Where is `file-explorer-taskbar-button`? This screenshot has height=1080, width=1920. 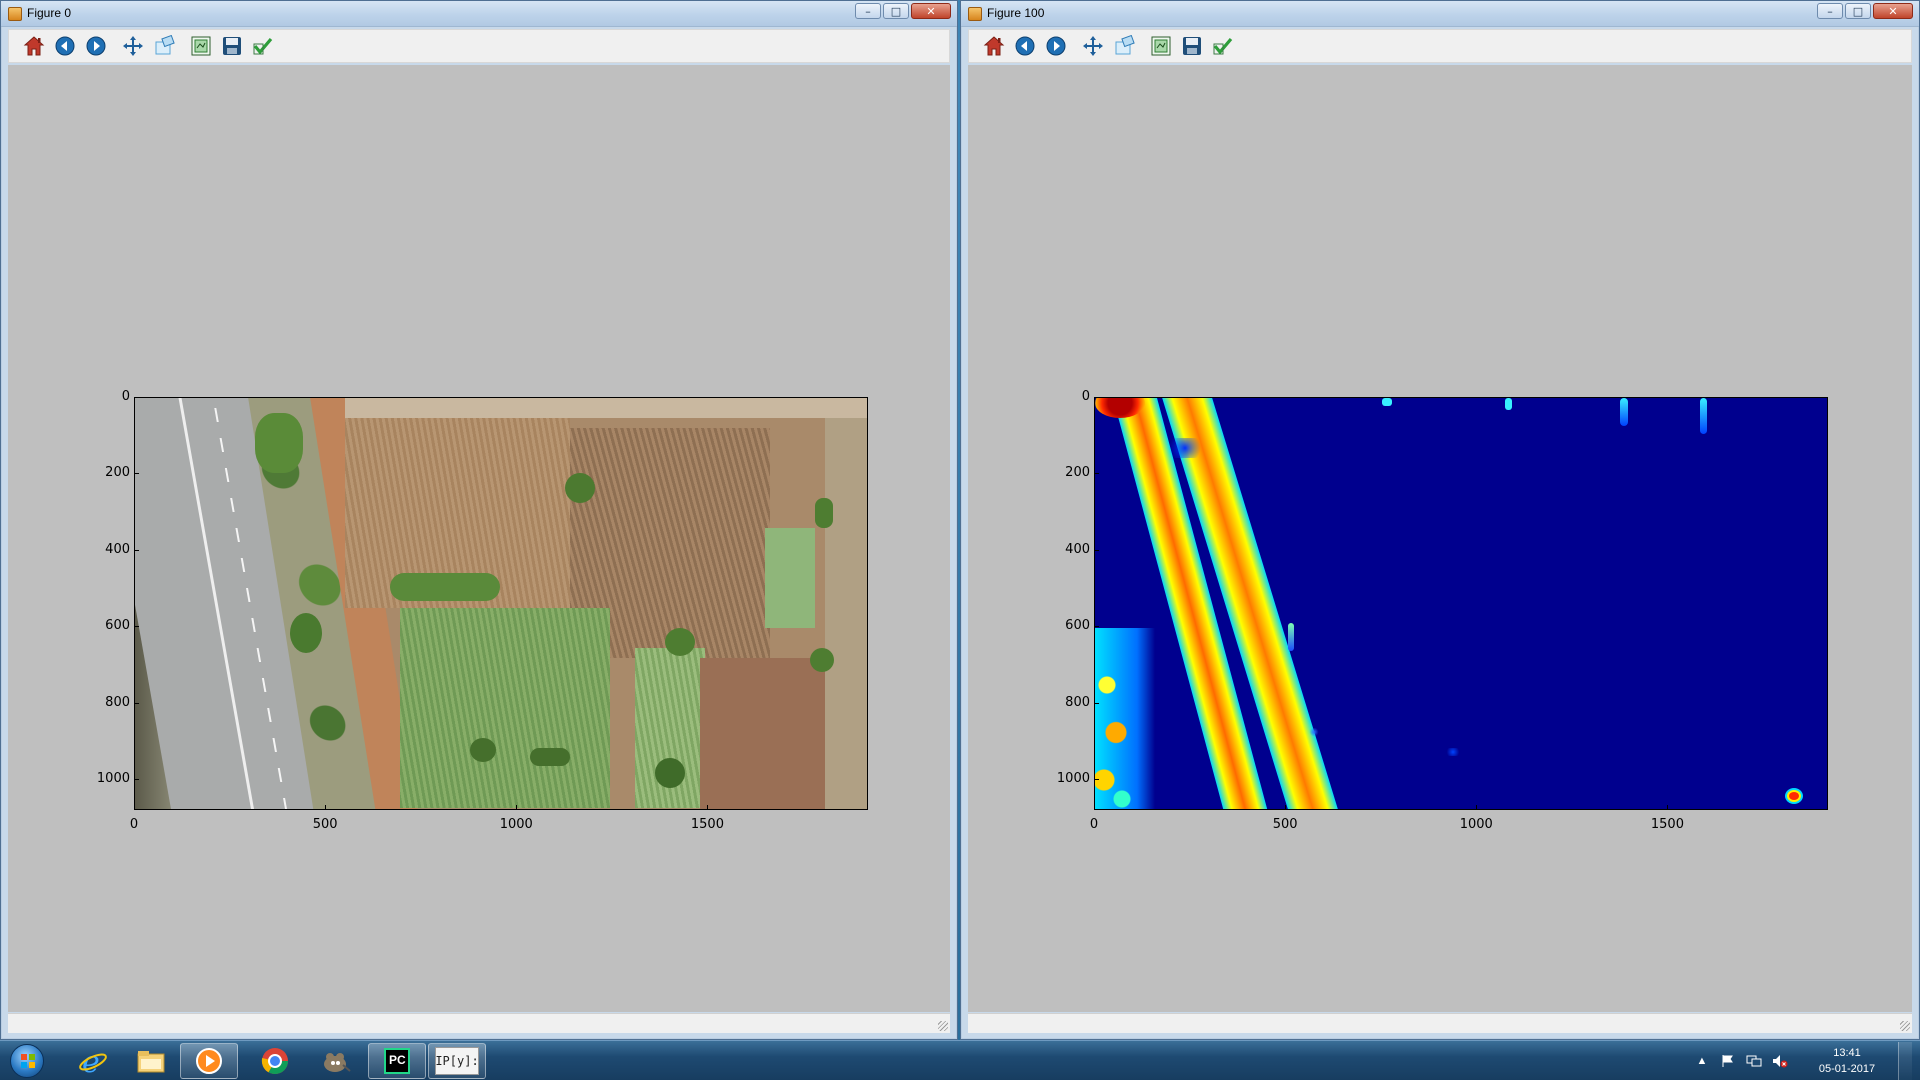 file-explorer-taskbar-button is located at coordinates (151, 1061).